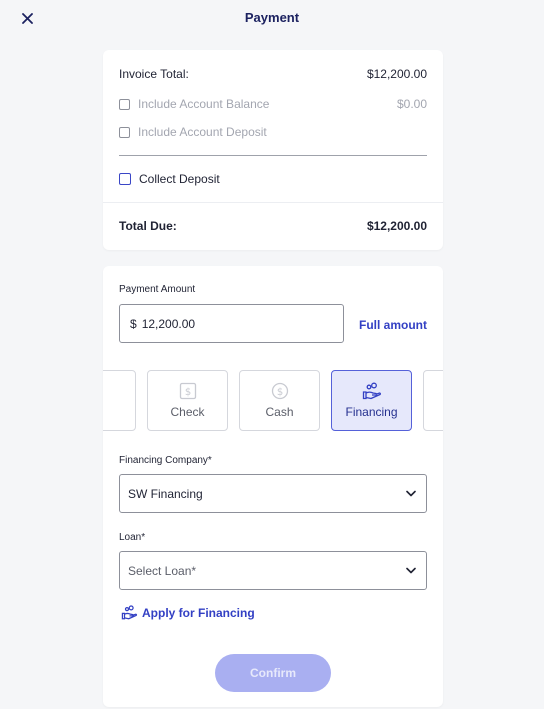 The image size is (544, 709). I want to click on payment-method-selector: $ Check $ Cash Financing, so click(273, 400).